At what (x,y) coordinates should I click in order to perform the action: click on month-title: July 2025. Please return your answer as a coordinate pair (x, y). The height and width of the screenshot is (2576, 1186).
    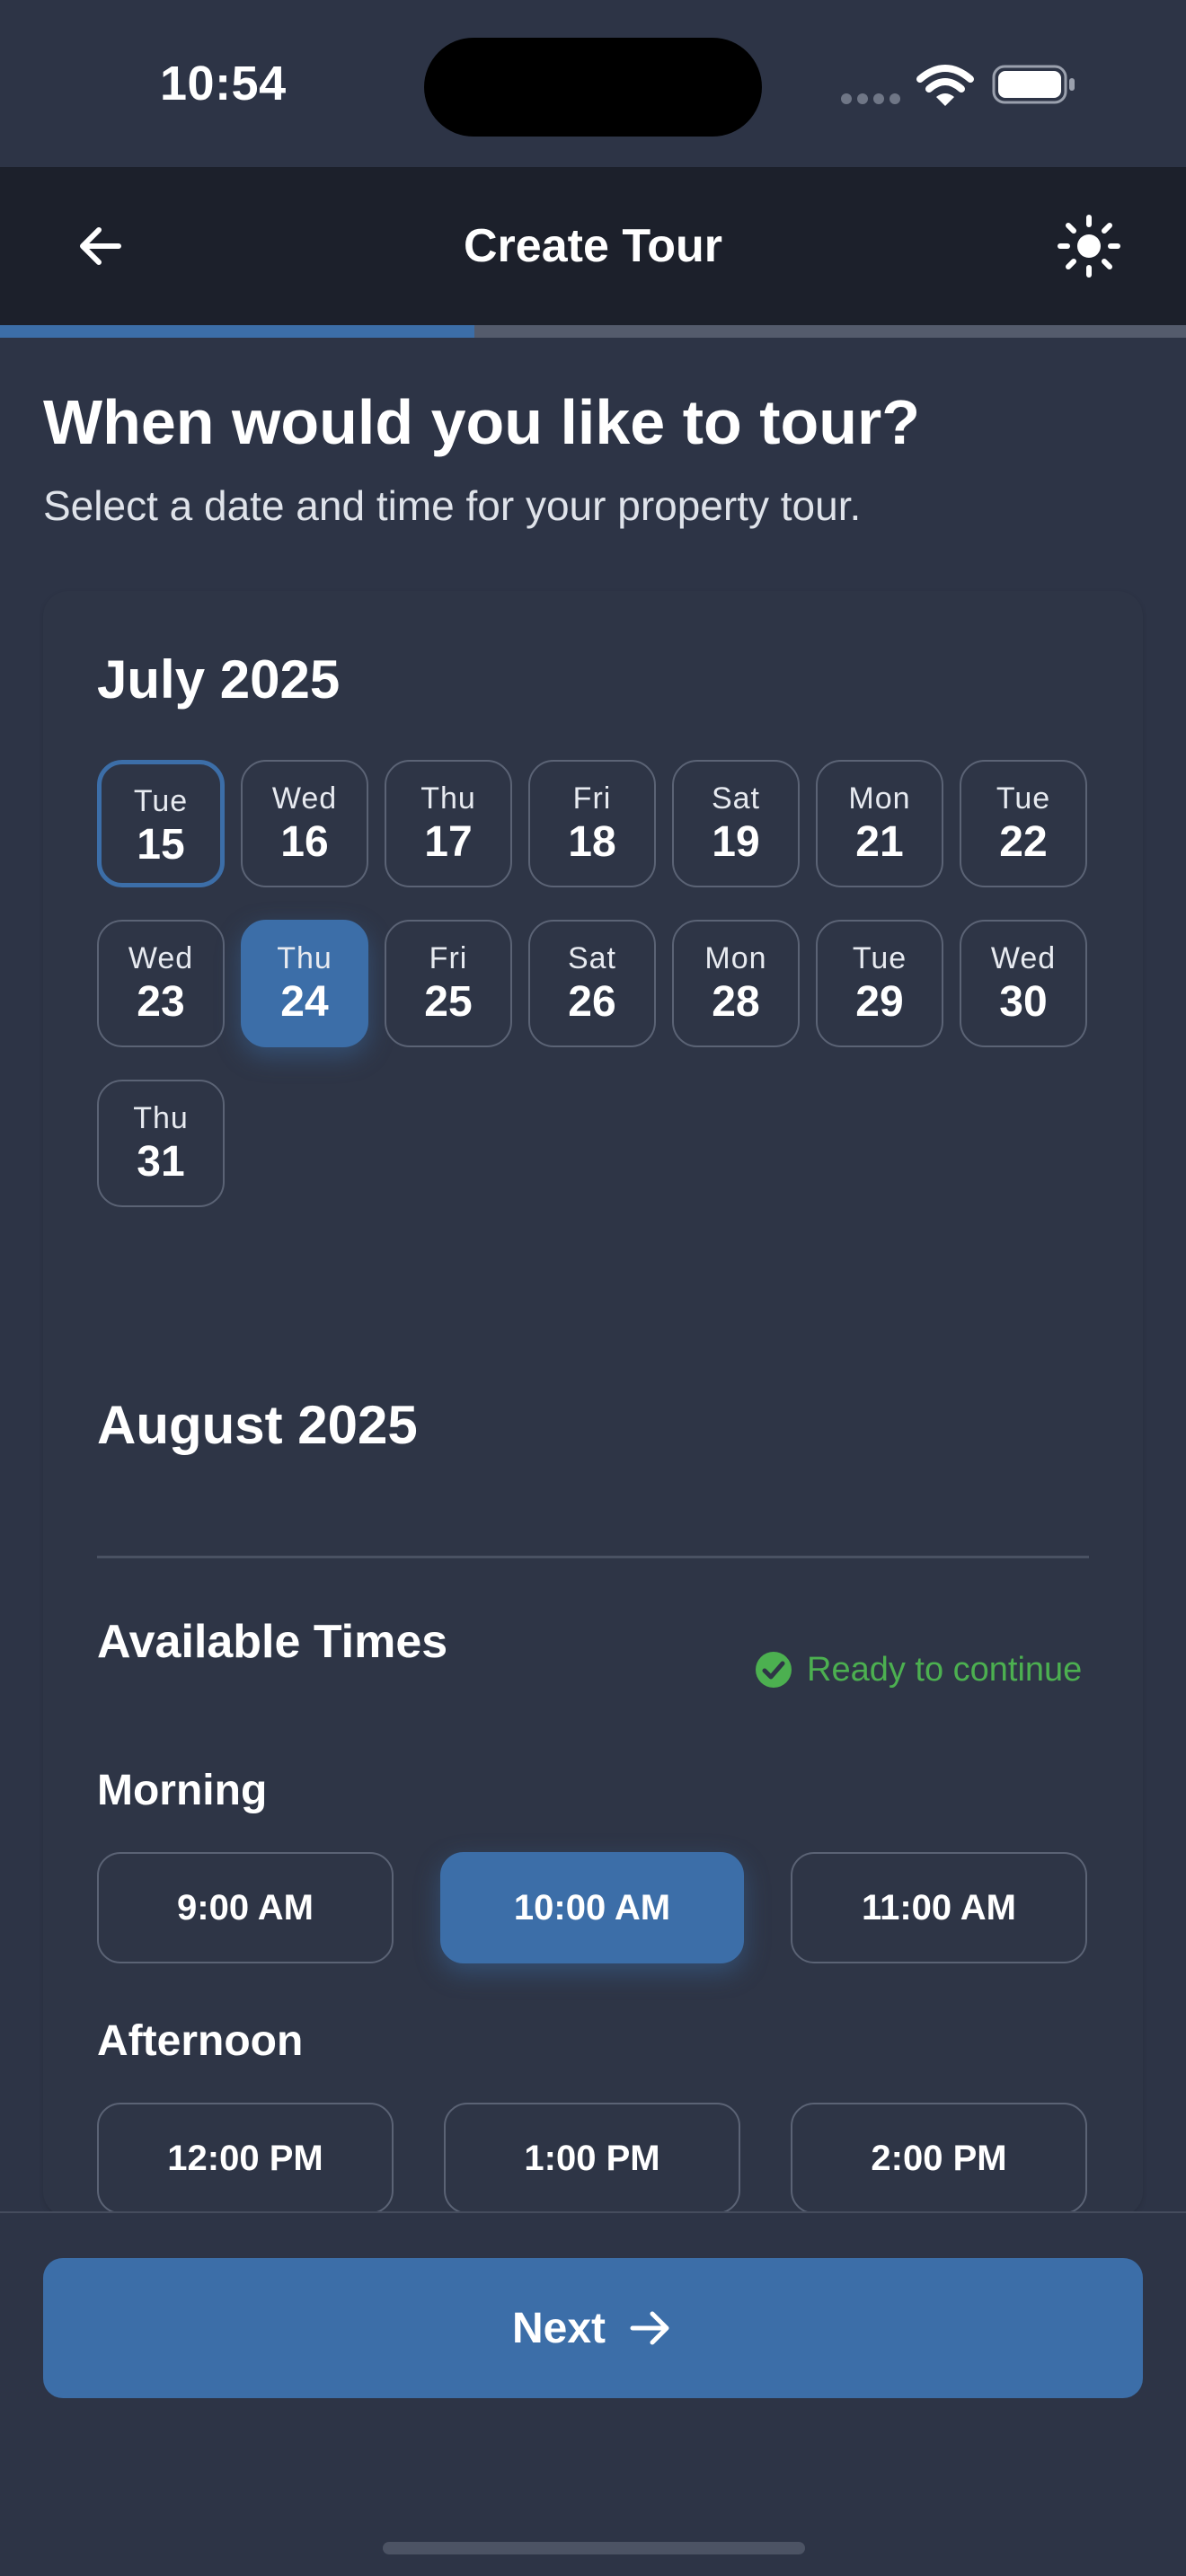
    Looking at the image, I should click on (219, 679).